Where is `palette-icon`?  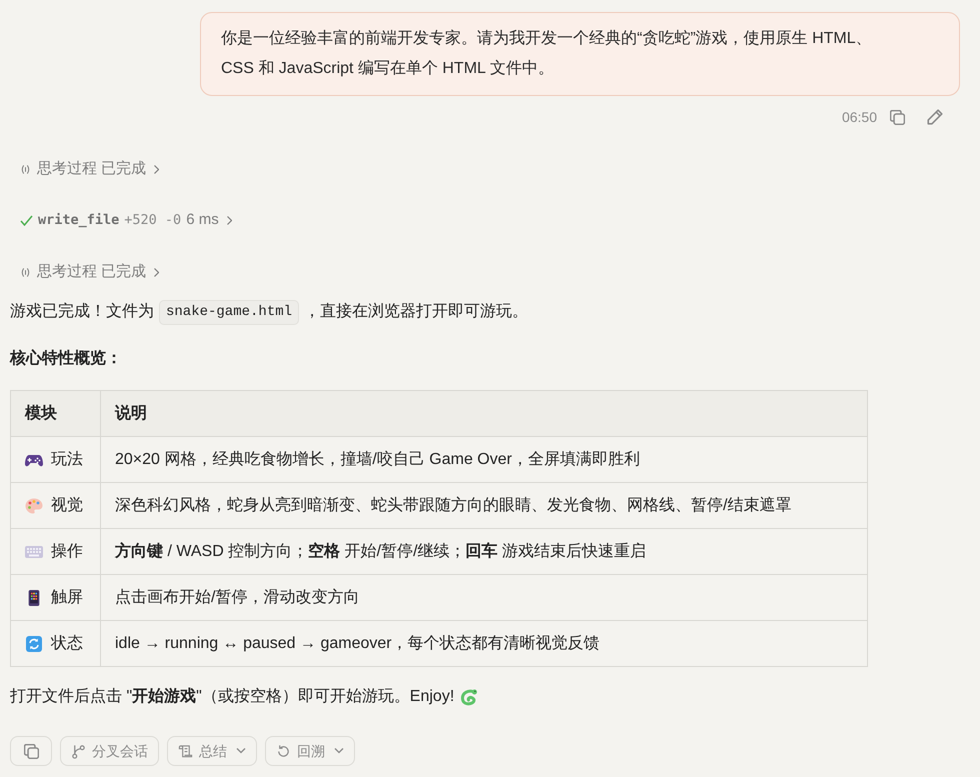
palette-icon is located at coordinates (34, 506).